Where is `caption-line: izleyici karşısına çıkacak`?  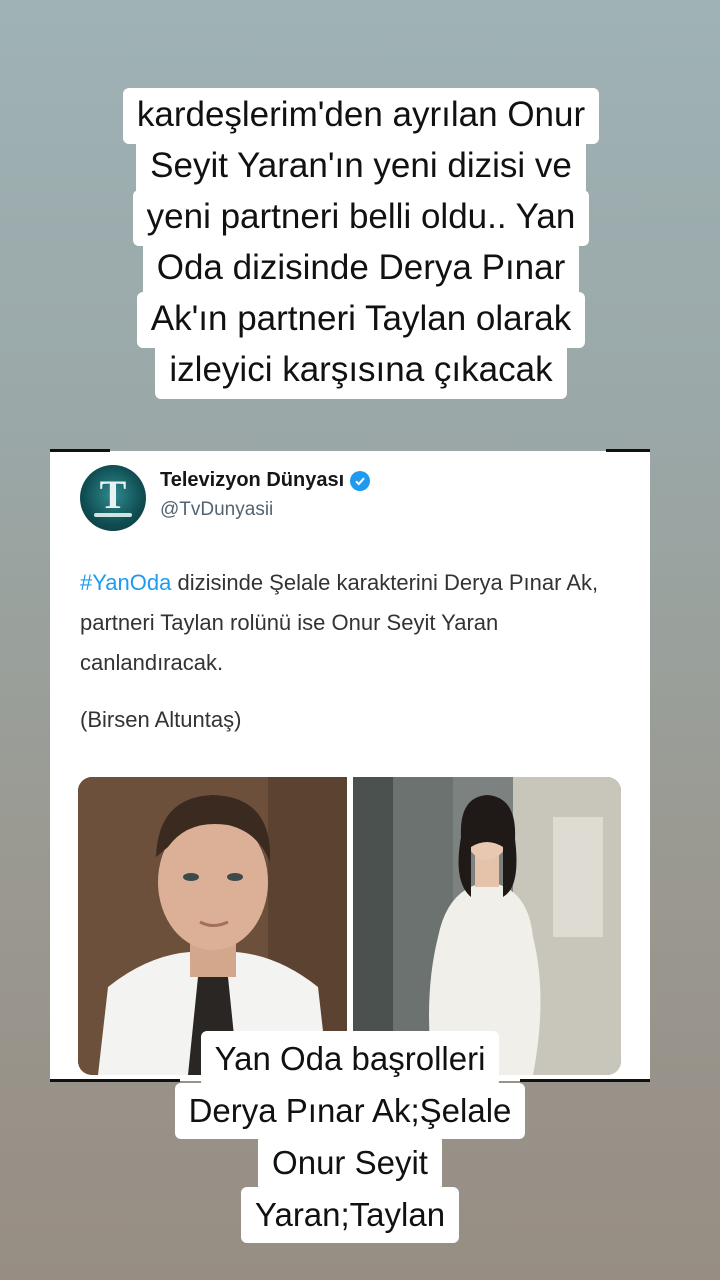
caption-line: izleyici karşısına çıkacak is located at coordinates (361, 371).